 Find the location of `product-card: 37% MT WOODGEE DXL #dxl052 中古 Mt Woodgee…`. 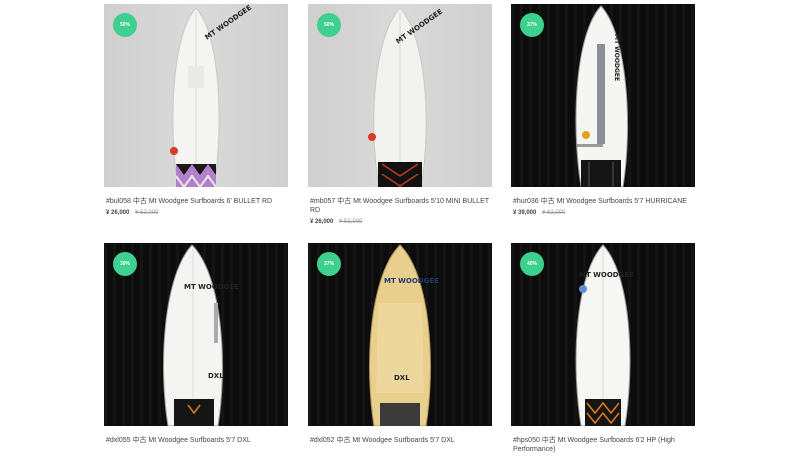

product-card: 37% MT WOODGEE DXL #dxl052 中古 Mt Woodgee… is located at coordinates (400, 349).